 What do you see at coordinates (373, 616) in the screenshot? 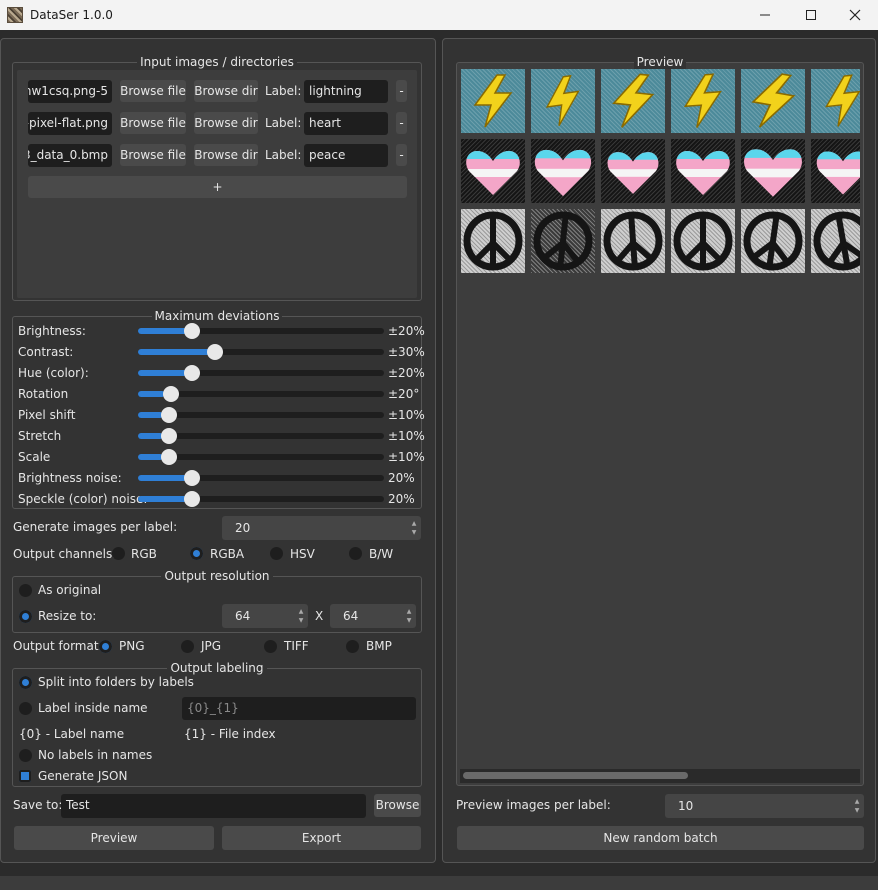
I see `resize-height-spinbox: 64 ▲ ▼` at bounding box center [373, 616].